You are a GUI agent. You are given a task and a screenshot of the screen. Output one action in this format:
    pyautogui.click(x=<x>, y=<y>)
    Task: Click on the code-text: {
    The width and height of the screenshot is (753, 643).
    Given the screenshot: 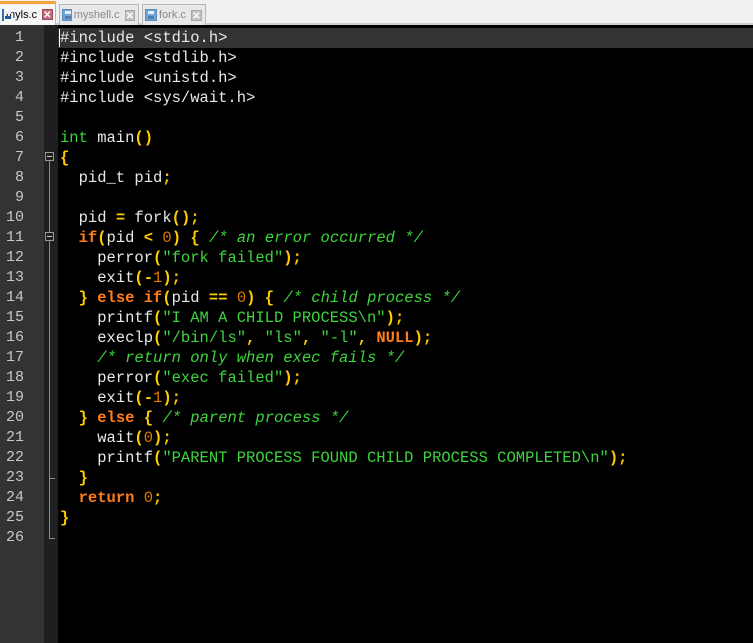 What is the action you would take?
    pyautogui.click(x=64, y=158)
    